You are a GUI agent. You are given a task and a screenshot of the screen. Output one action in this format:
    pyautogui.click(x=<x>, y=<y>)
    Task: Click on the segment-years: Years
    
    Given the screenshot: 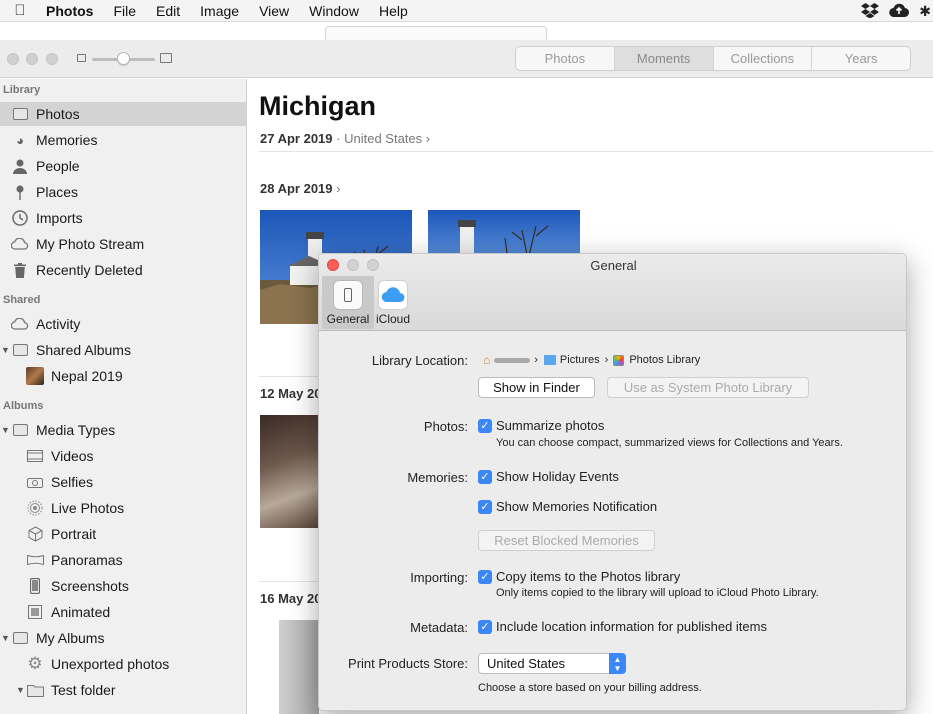 What is the action you would take?
    pyautogui.click(x=861, y=58)
    